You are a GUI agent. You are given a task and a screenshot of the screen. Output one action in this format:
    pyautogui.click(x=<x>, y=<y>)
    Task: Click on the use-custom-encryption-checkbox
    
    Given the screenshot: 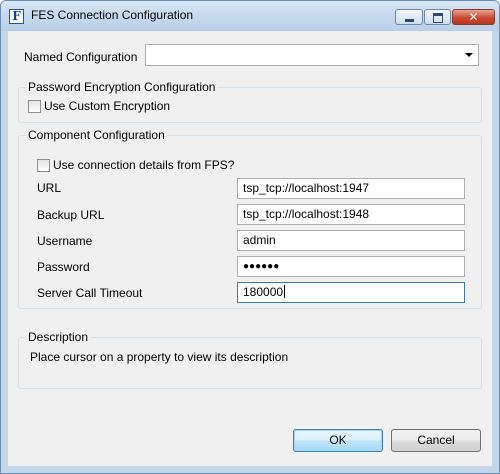 What is the action you would take?
    pyautogui.click(x=34, y=106)
    